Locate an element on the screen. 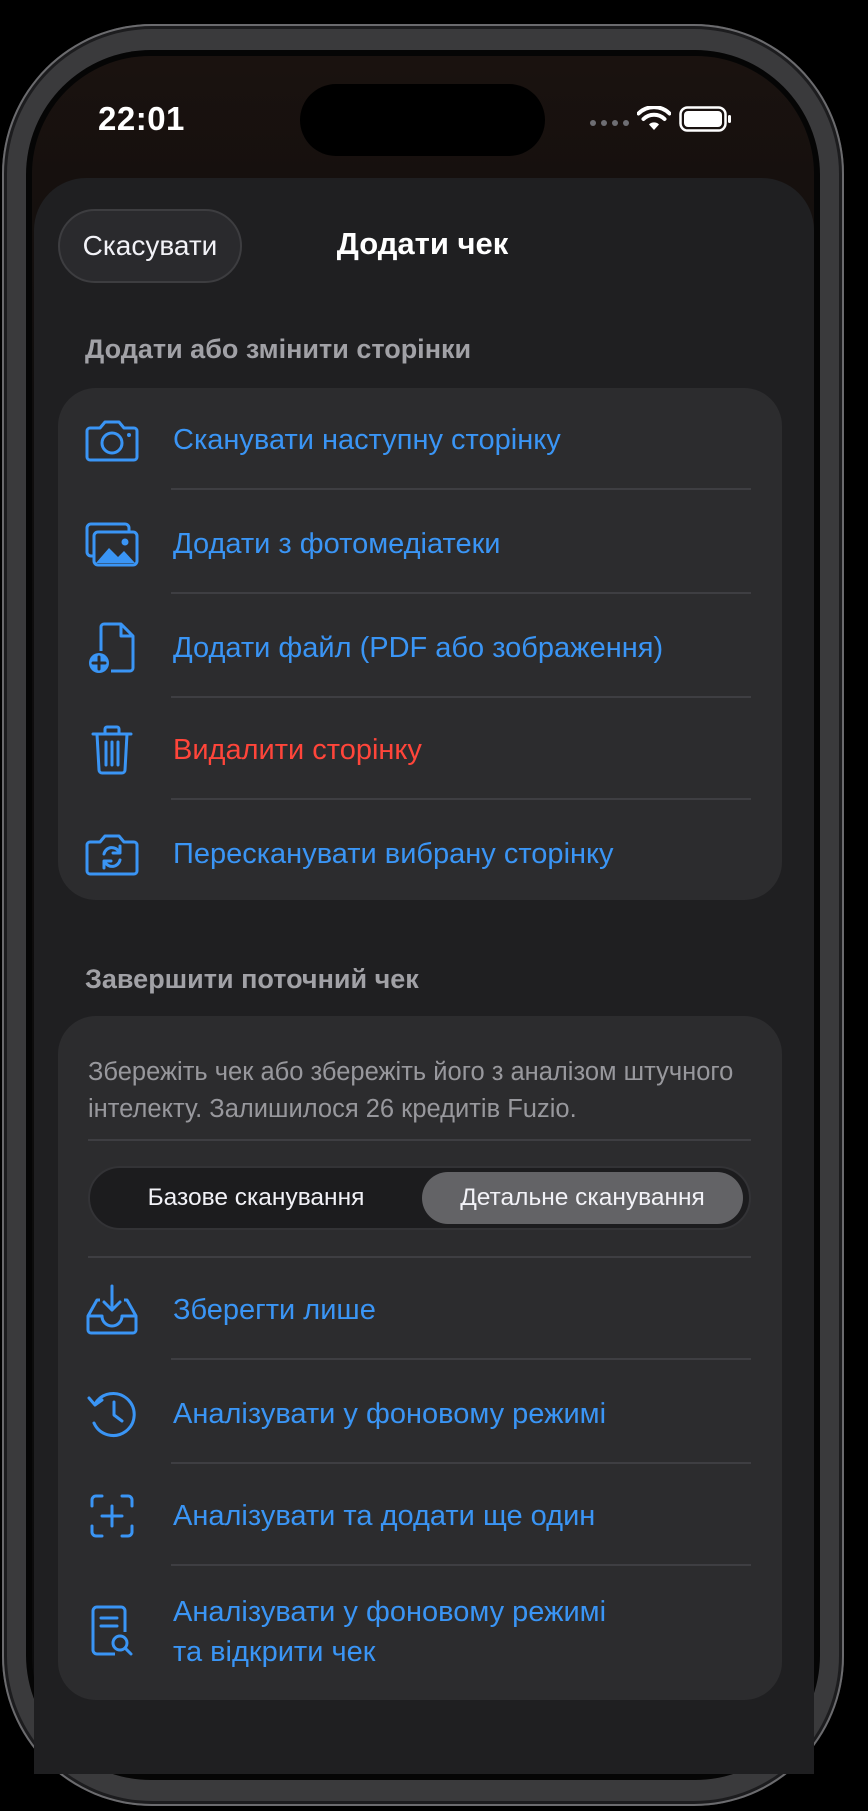 The width and height of the screenshot is (868, 1811). finish-section-header: Завершити поточний чек is located at coordinates (252, 979).